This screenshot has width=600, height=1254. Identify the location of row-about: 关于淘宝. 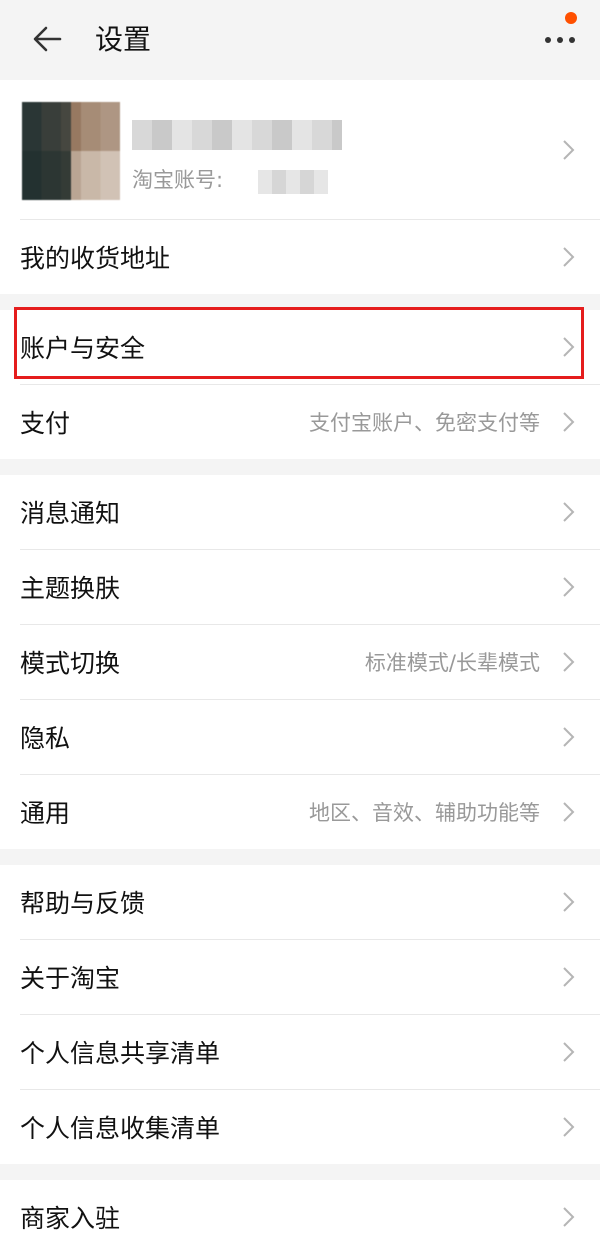
(310, 977).